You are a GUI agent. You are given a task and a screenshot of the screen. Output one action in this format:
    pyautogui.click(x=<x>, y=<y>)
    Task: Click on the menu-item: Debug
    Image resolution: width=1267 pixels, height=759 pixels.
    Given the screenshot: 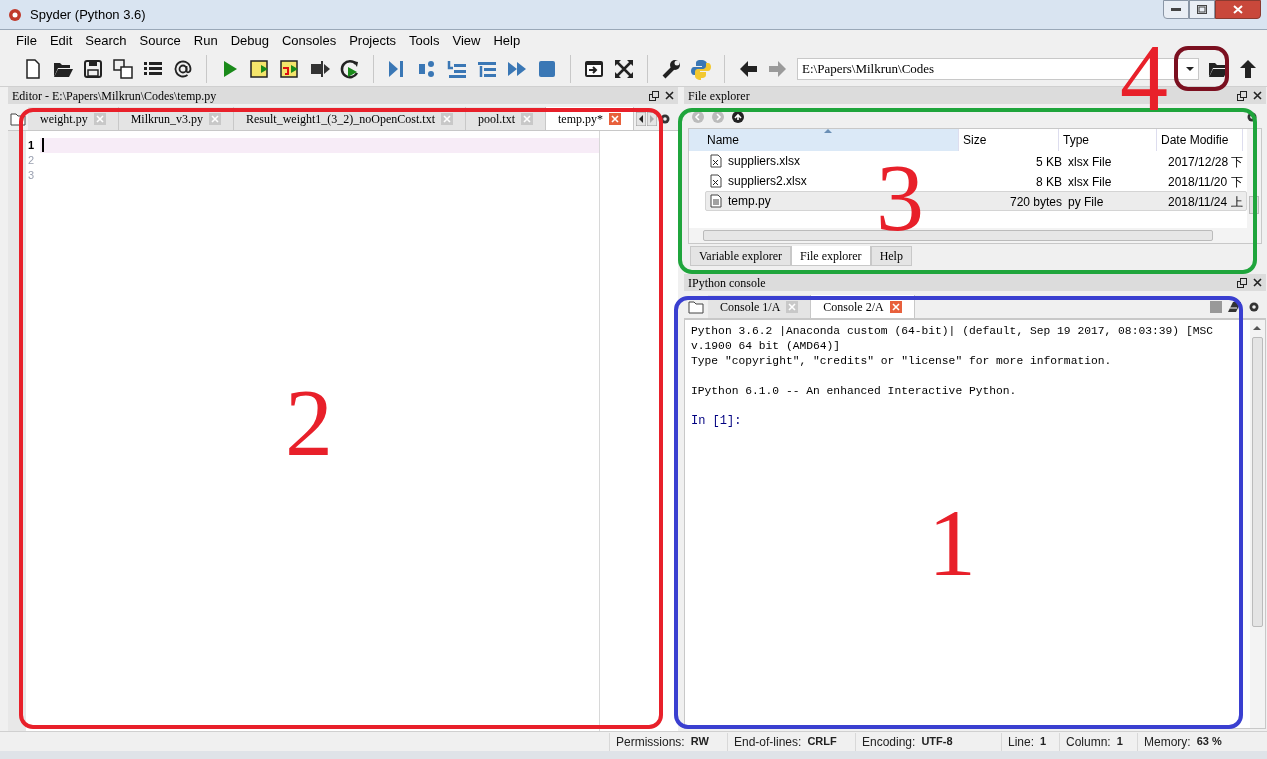 What is the action you would take?
    pyautogui.click(x=249, y=41)
    